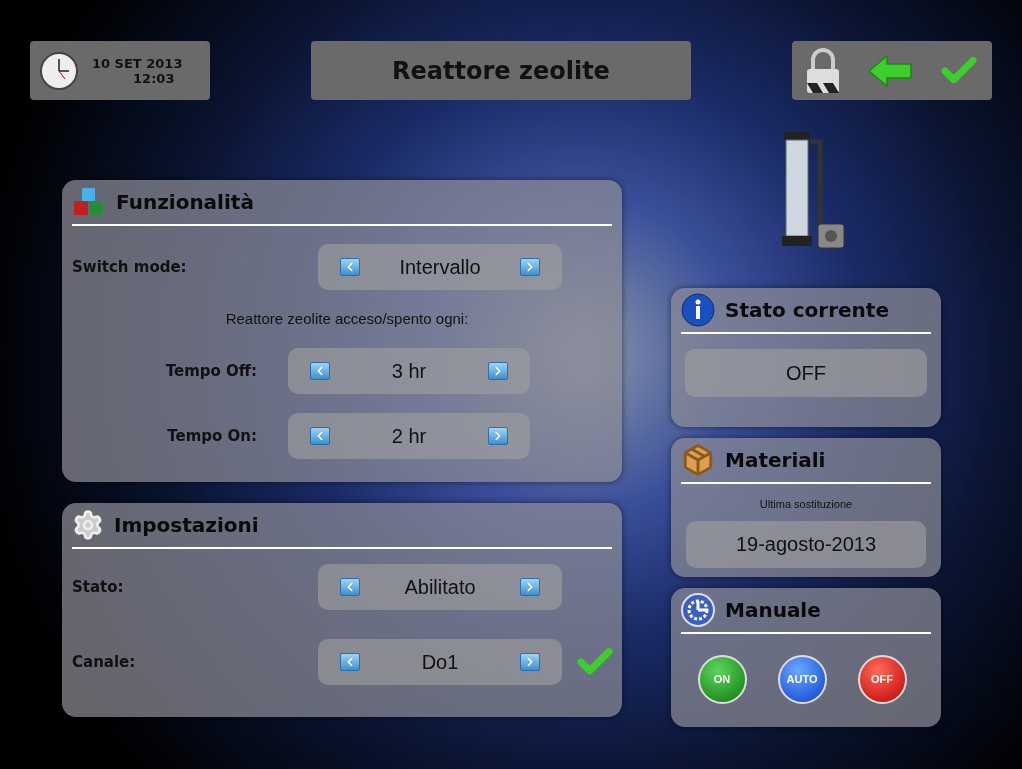  I want to click on selector-value: Intervallo, so click(440, 267).